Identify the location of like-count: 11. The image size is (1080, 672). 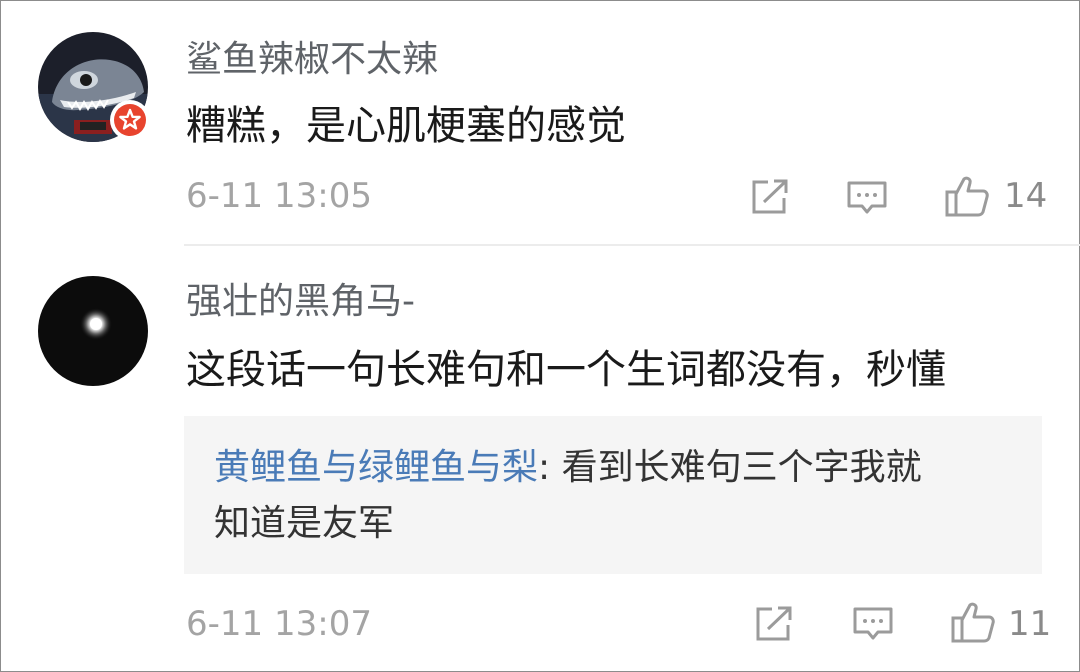
(1030, 624).